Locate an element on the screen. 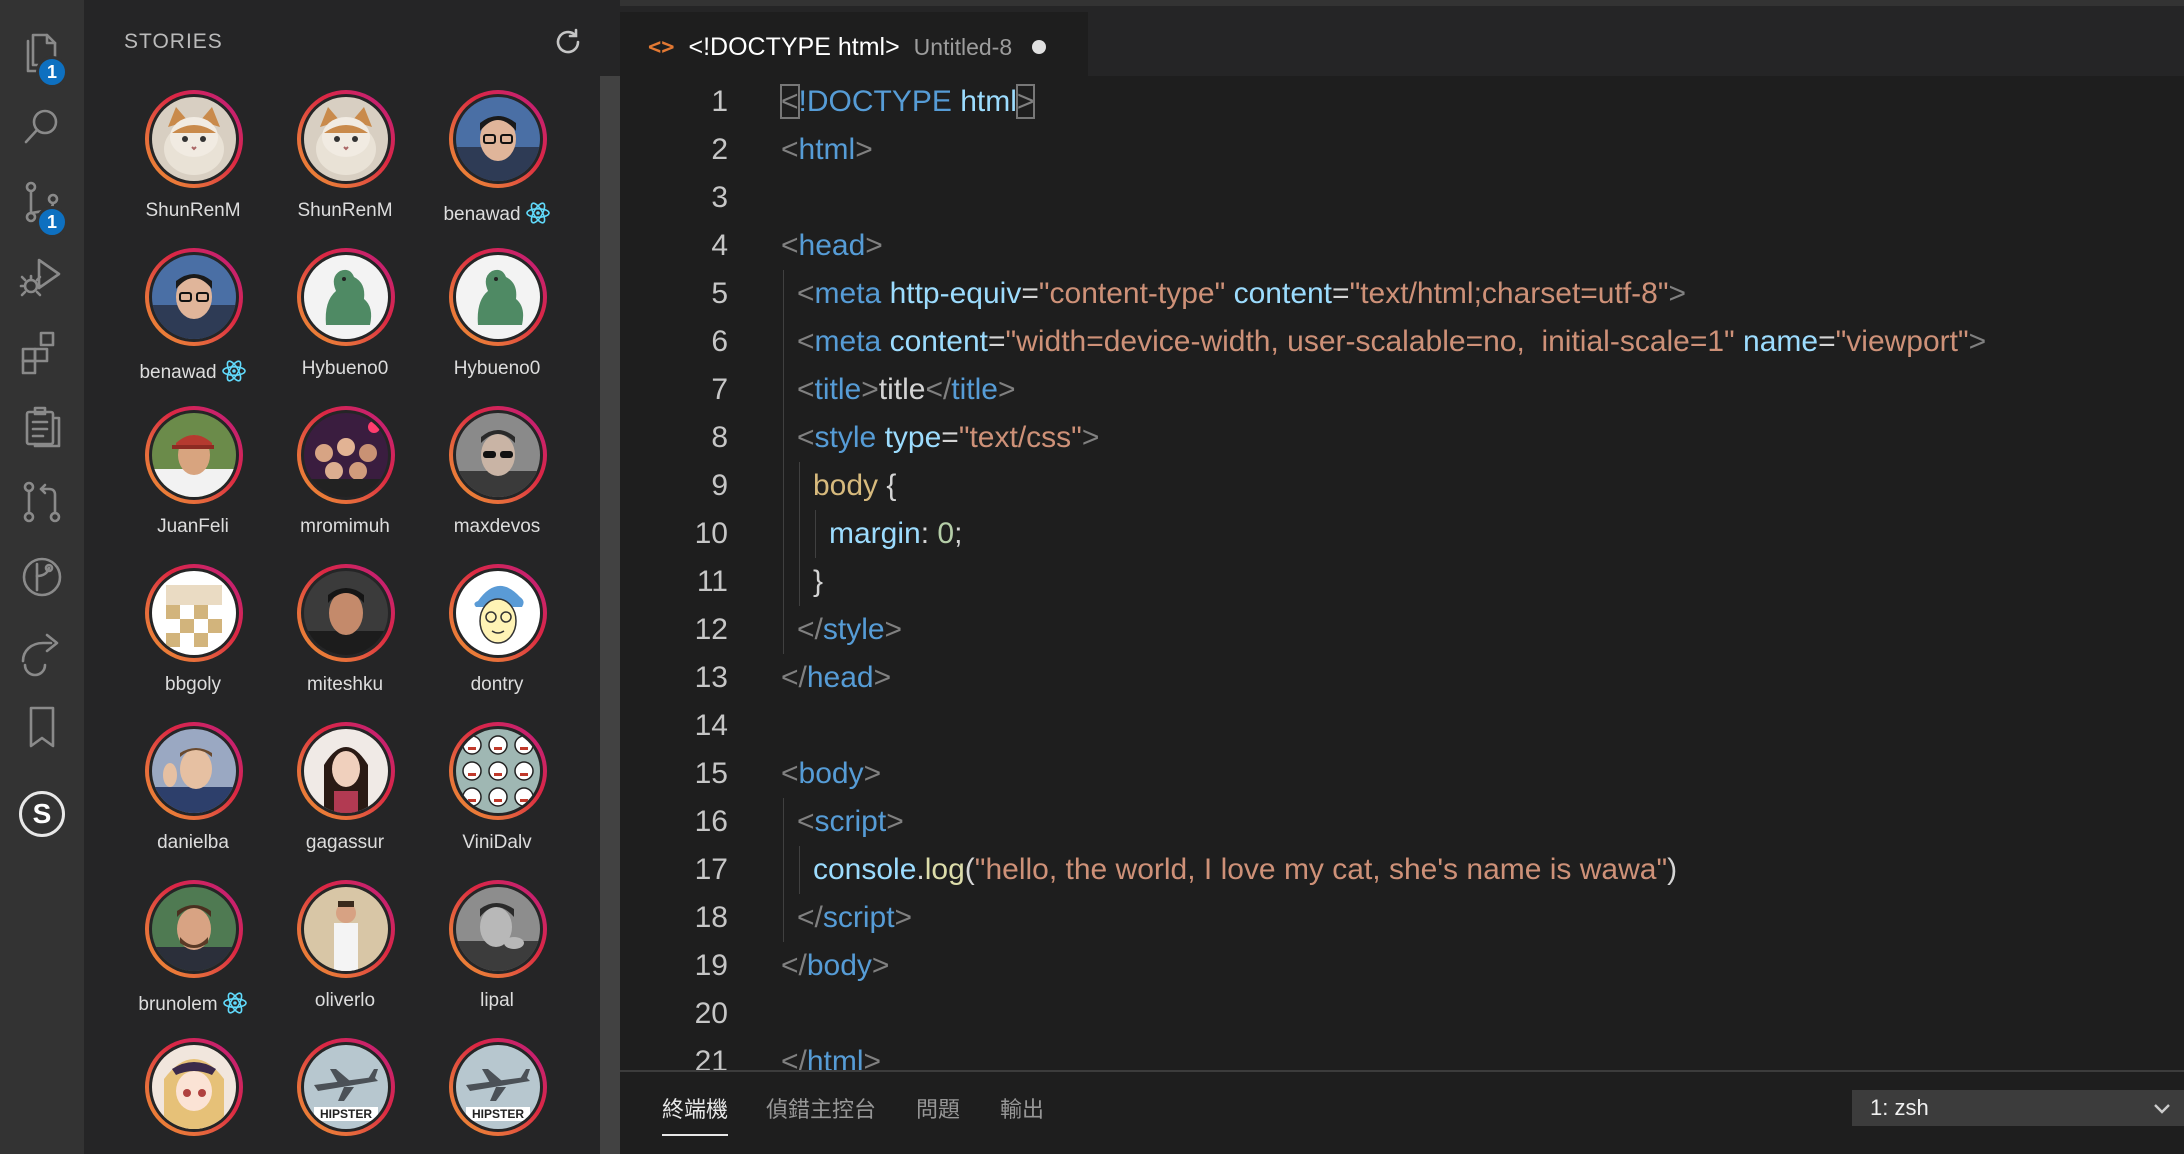 Image resolution: width=2184 pixels, height=1154 pixels. code-line: 1 <!DOCTYPE html> is located at coordinates (1402, 102).